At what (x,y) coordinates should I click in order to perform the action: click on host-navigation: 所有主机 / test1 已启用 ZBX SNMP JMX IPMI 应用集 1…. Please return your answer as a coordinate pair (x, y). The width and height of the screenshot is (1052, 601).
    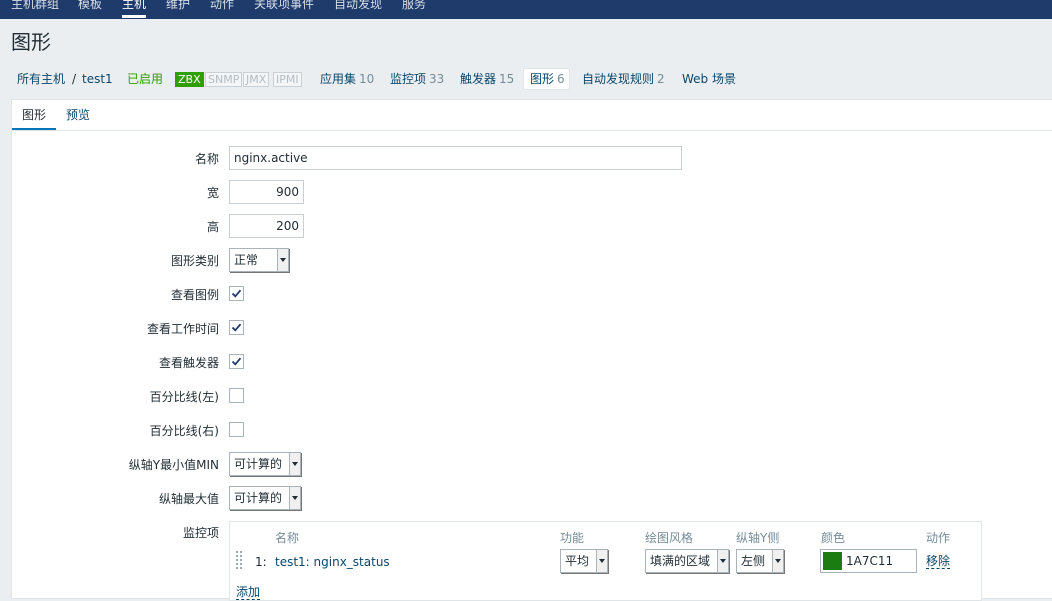
    Looking at the image, I should click on (526, 80).